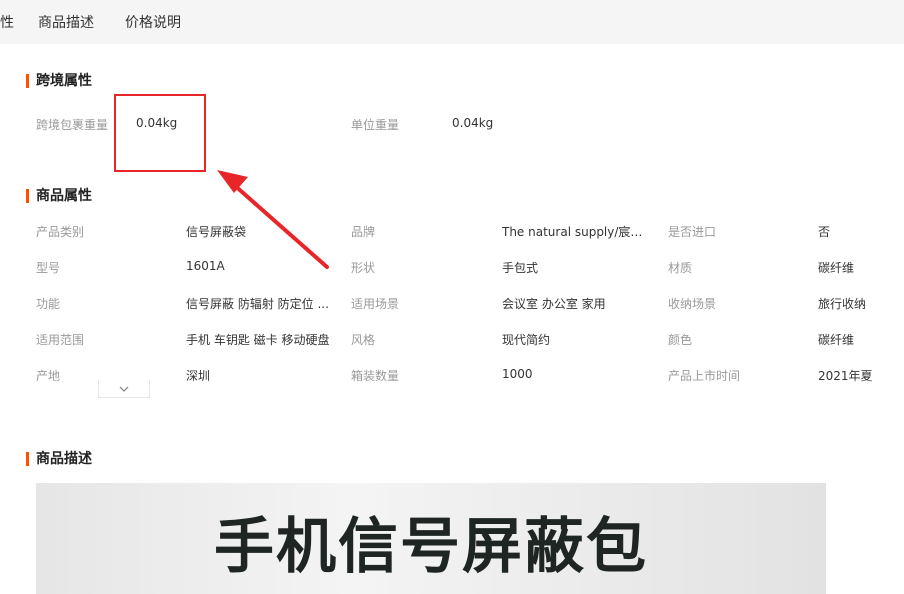 This screenshot has width=904, height=594. I want to click on attr-value: 旅行收纳, so click(842, 304).